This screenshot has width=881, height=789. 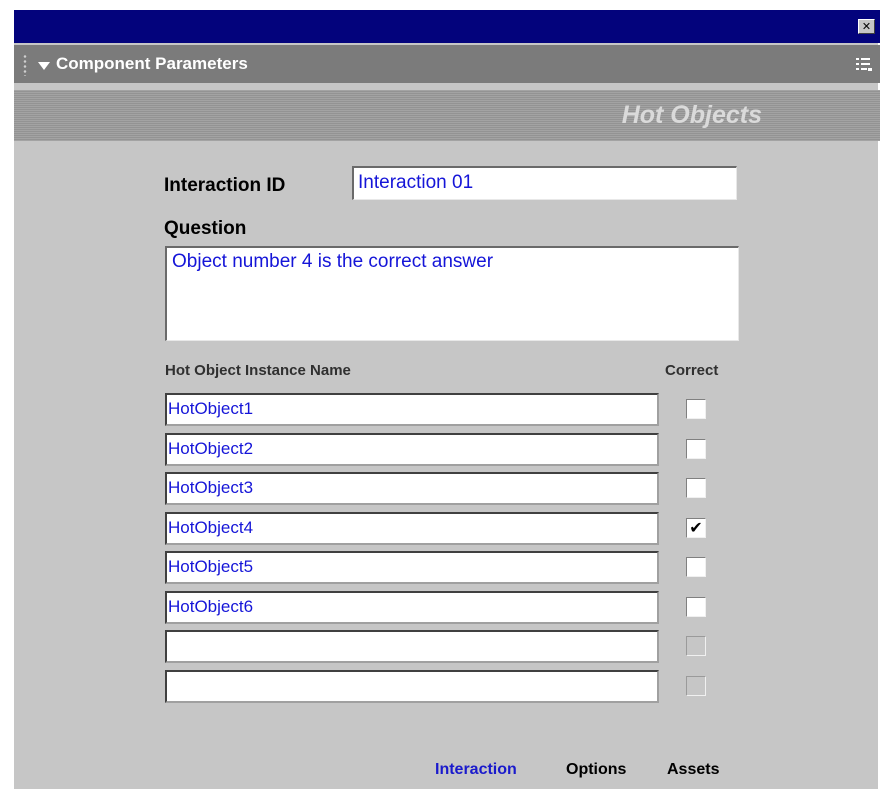 What do you see at coordinates (864, 65) in the screenshot?
I see `panel-menu-icon` at bounding box center [864, 65].